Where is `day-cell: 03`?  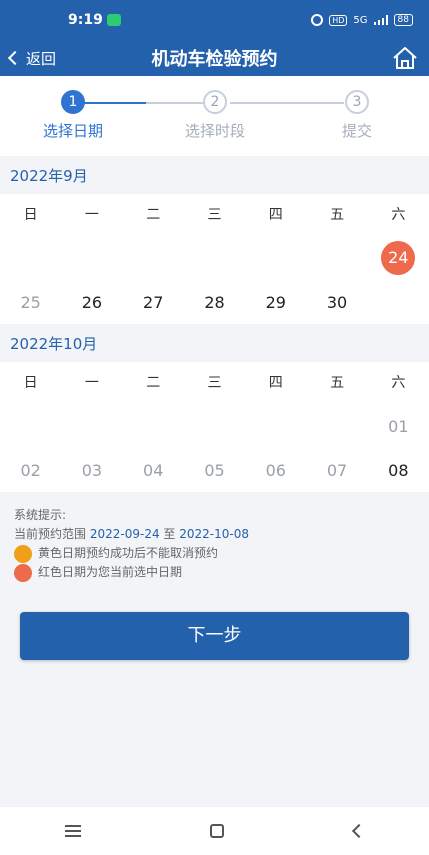 day-cell: 03 is located at coordinates (92, 470).